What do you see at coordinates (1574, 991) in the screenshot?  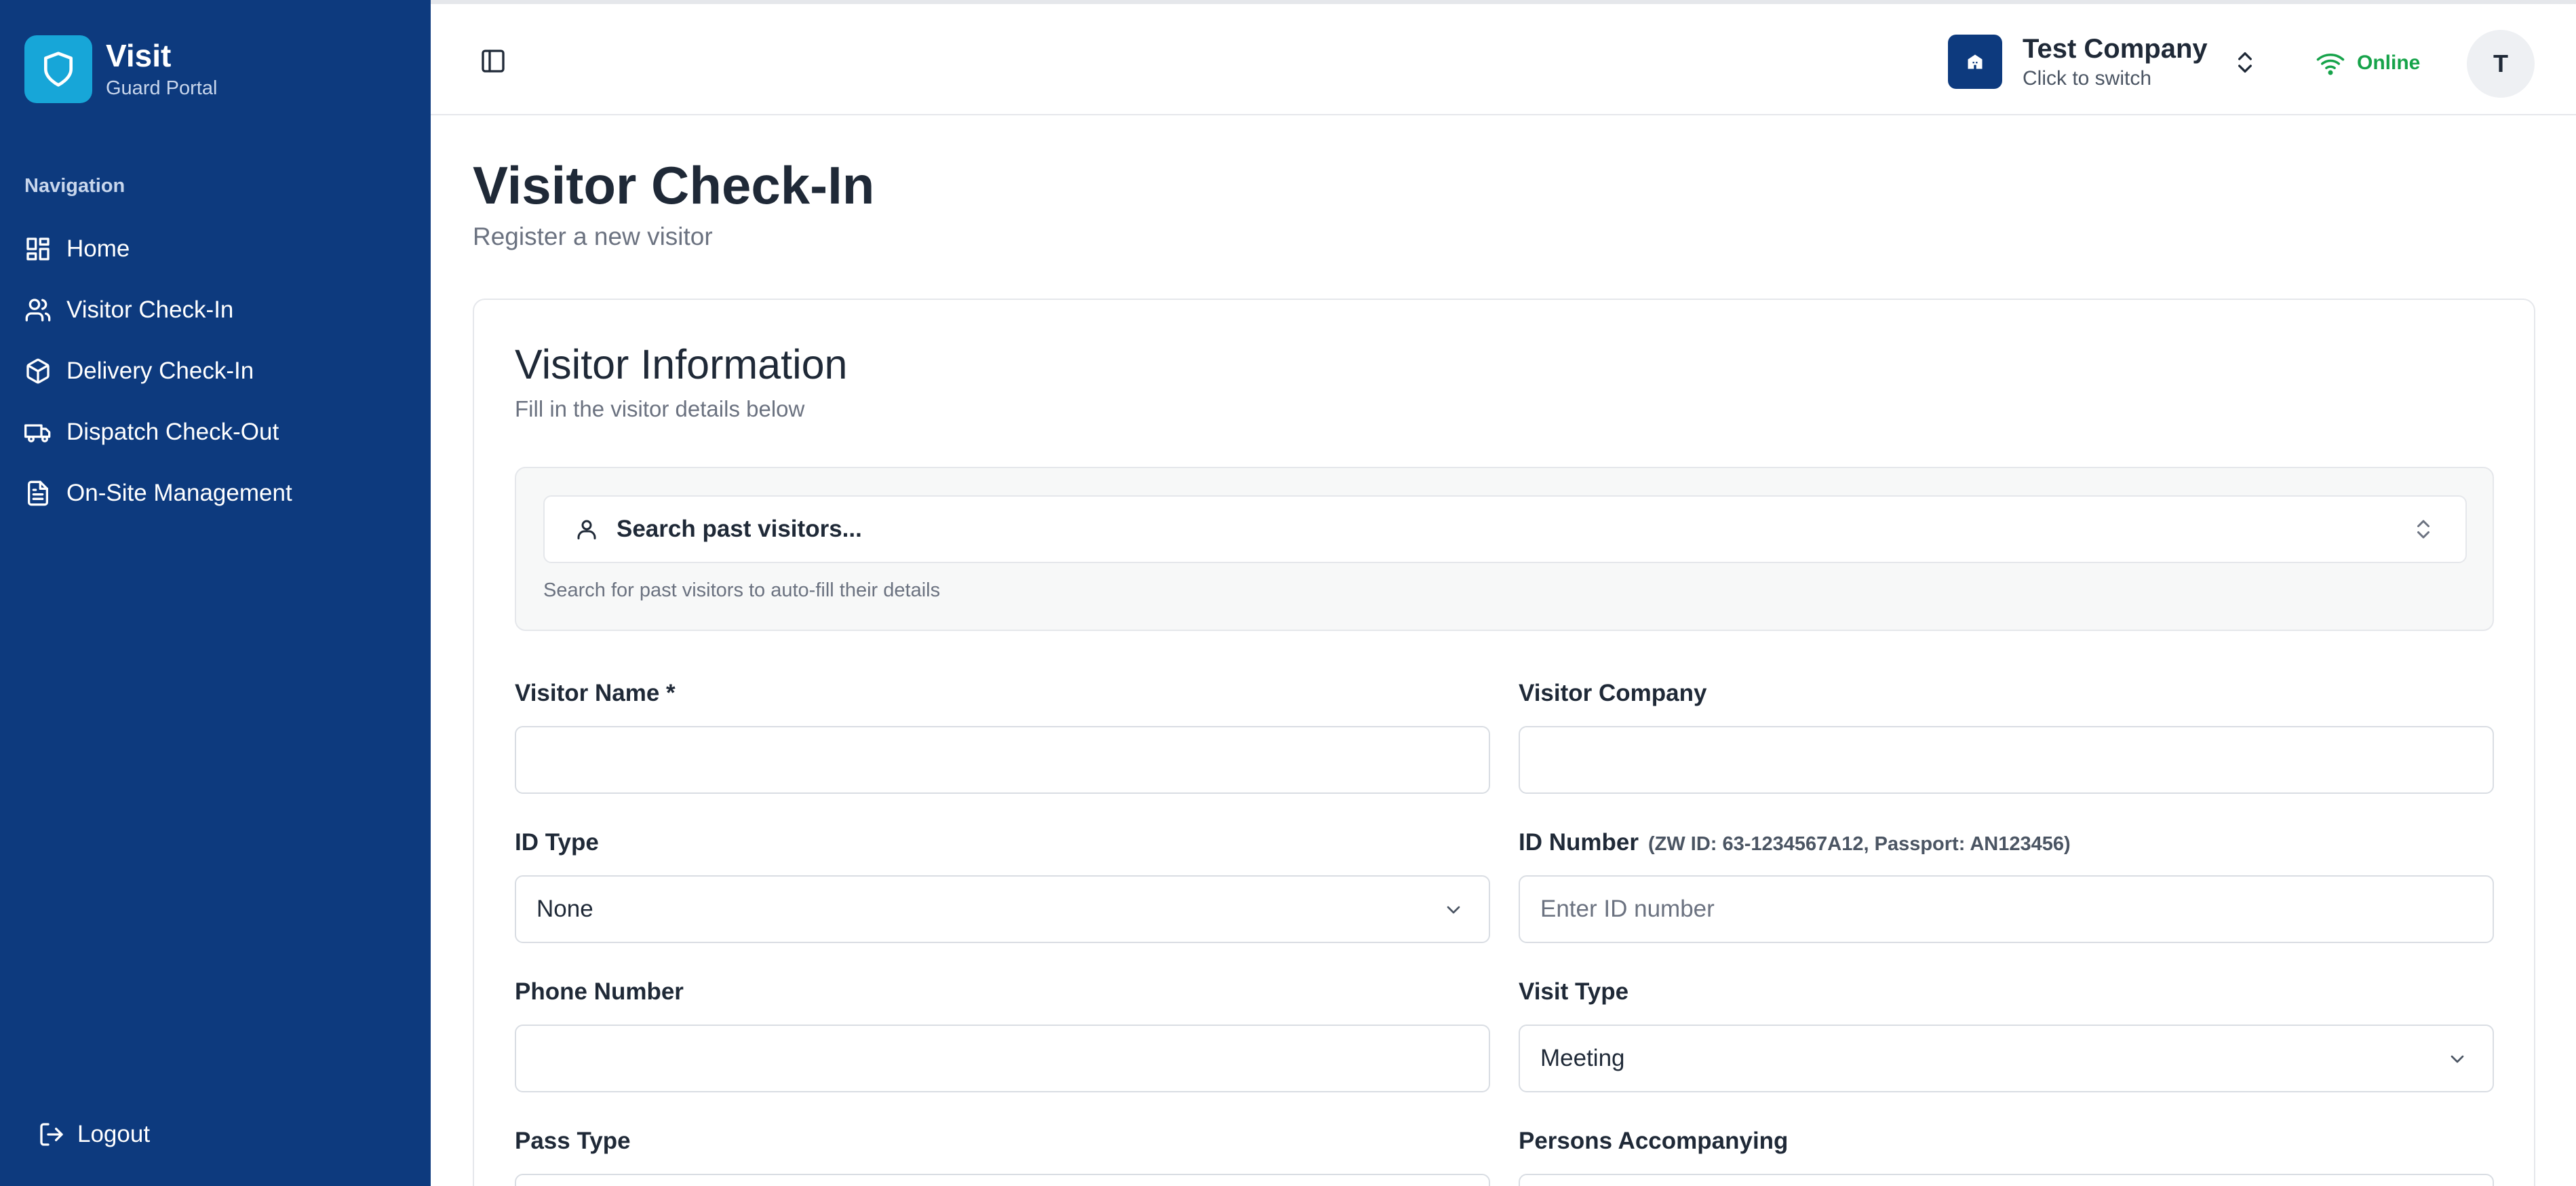 I see `visit-type-label: Visit Type` at bounding box center [1574, 991].